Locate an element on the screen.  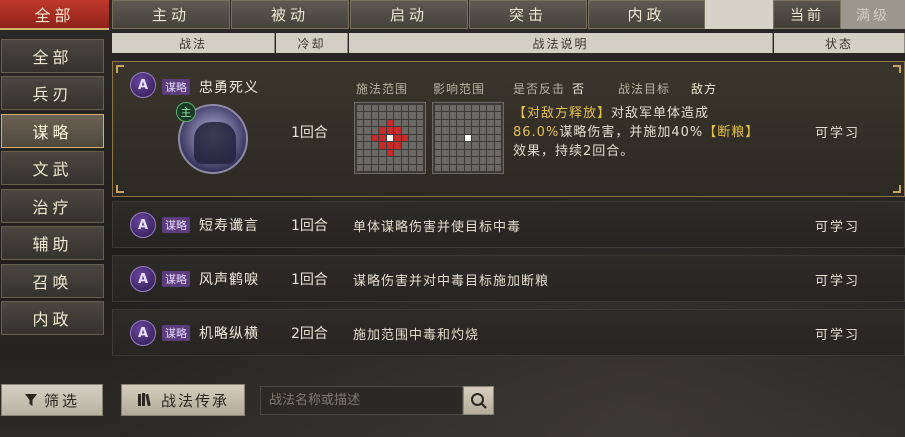
tab-assault: 突击 is located at coordinates (528, 14).